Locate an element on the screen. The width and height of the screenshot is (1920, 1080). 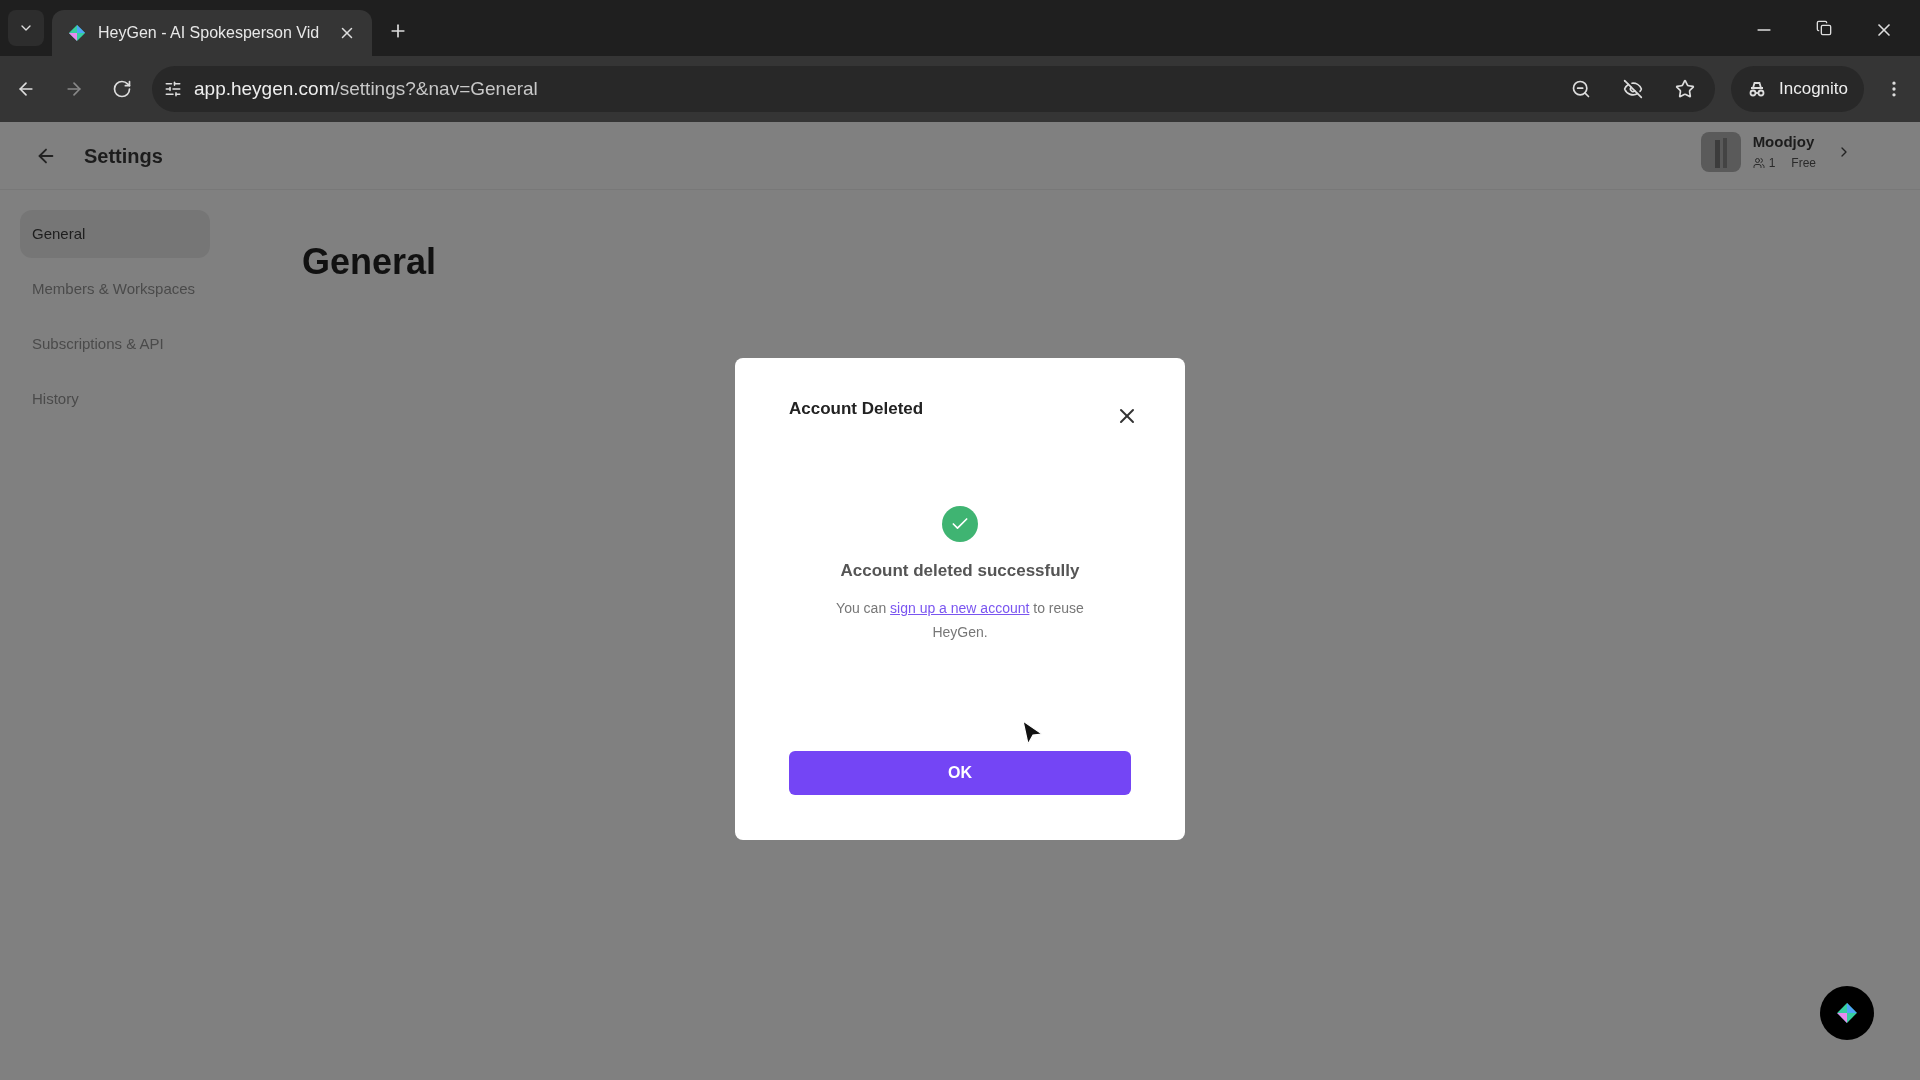
zoom-icon is located at coordinates (1581, 89).